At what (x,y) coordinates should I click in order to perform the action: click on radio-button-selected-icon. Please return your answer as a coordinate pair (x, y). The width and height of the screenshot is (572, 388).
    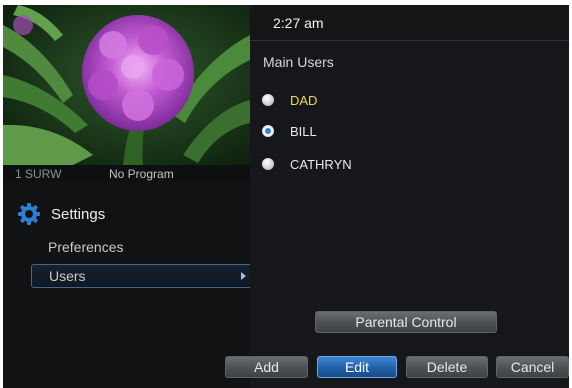
    Looking at the image, I should click on (268, 131).